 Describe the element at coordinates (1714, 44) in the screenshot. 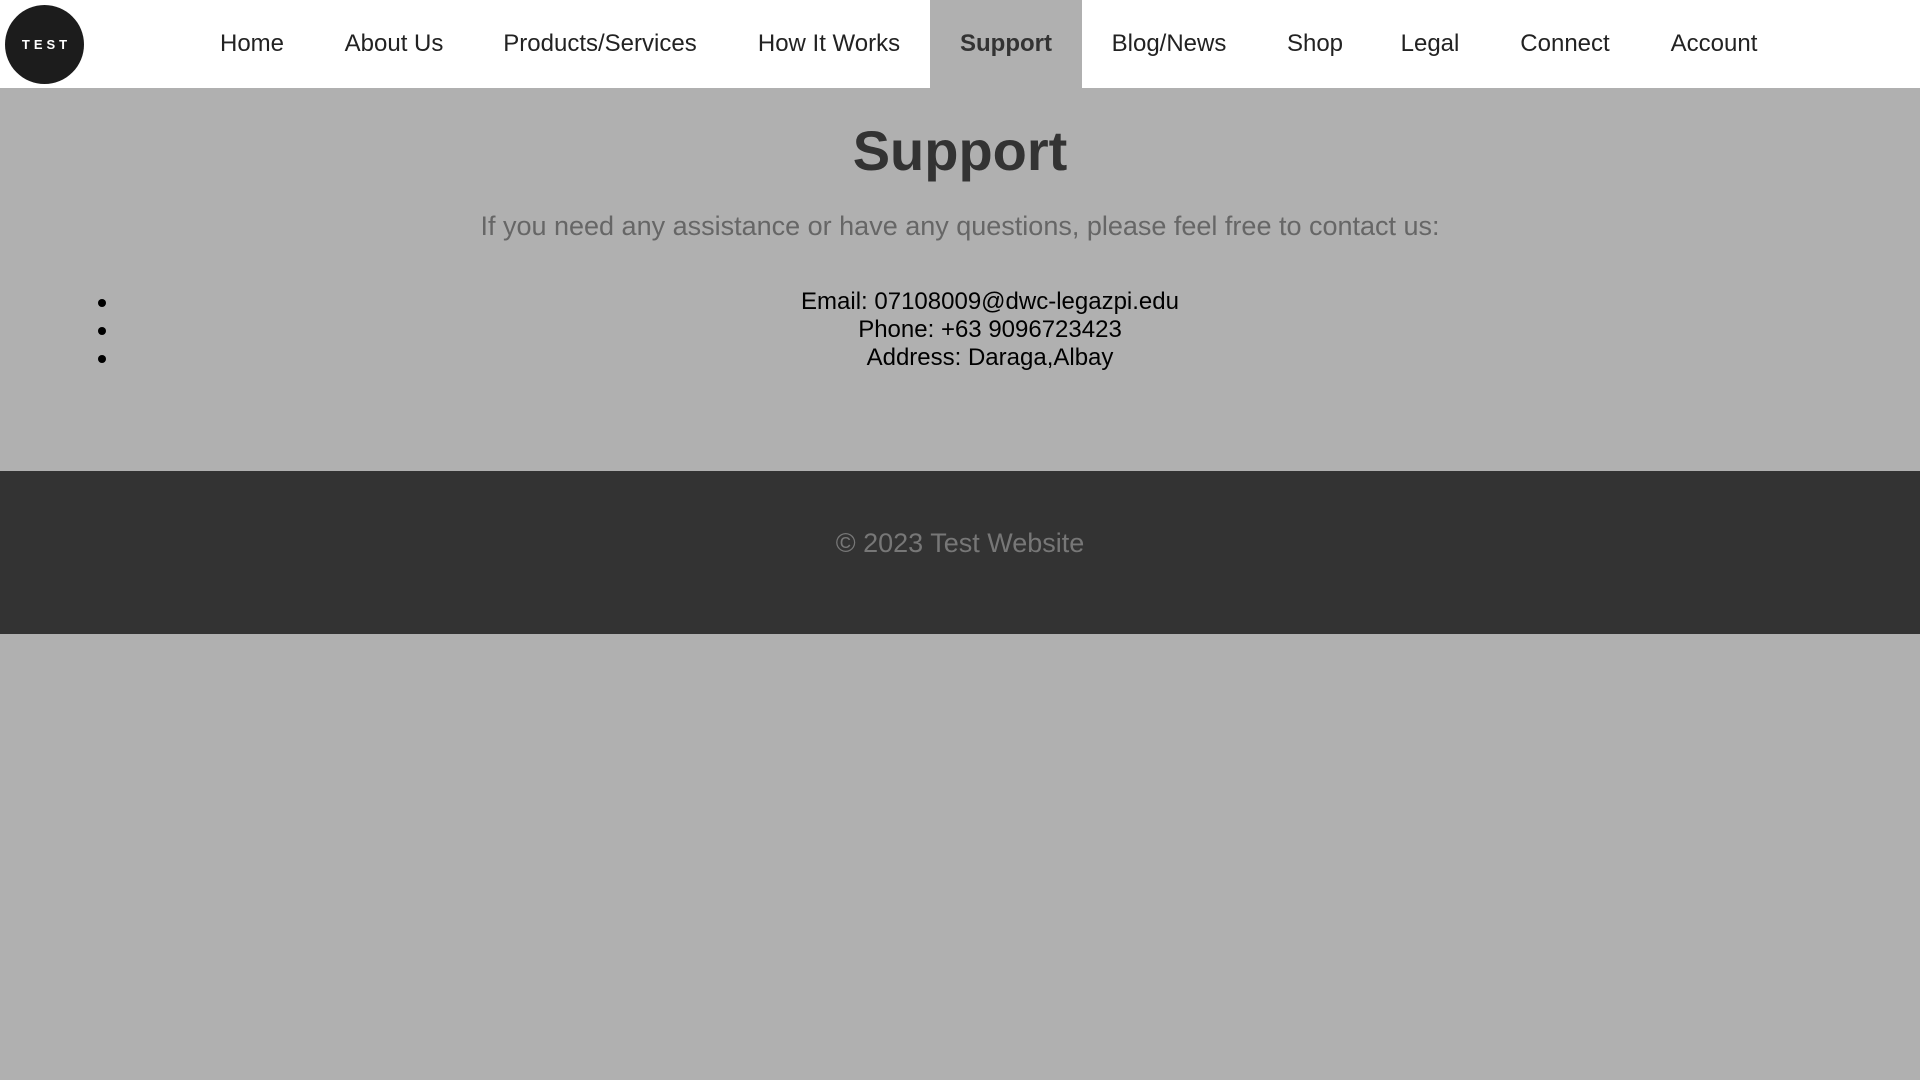

I see `nav-item-account: Account` at that location.